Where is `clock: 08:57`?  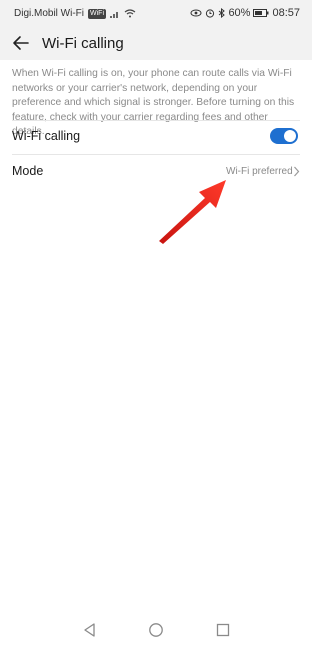 clock: 08:57 is located at coordinates (286, 13).